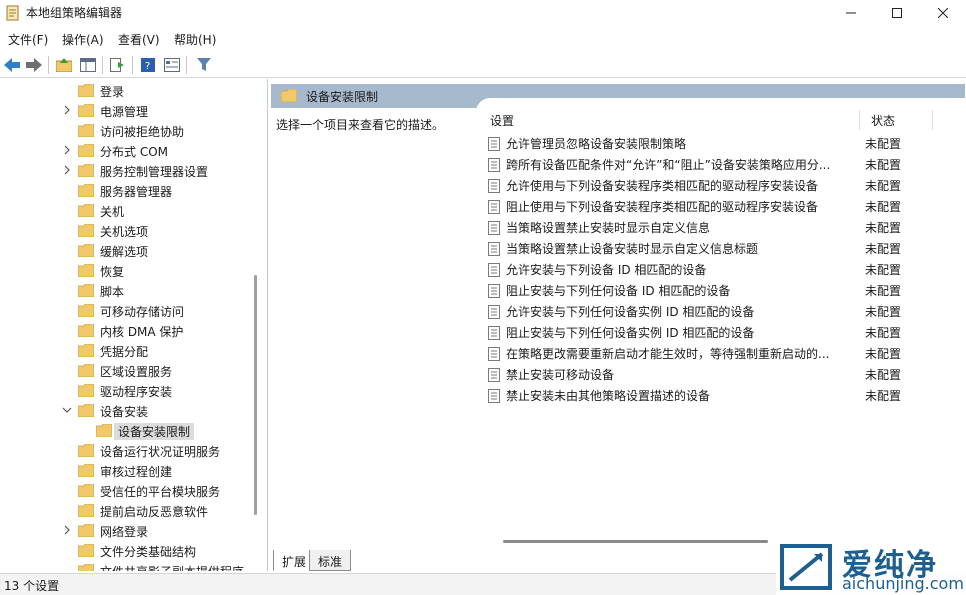 The image size is (966, 595). Describe the element at coordinates (716, 332) in the screenshot. I see `policy-setting-row: 阻止安装与下列任何设备实例 ID 相匹配的设备 未配置` at that location.